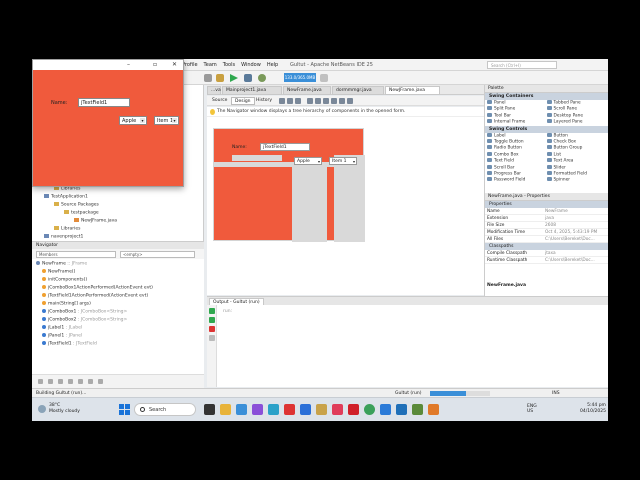 The height and width of the screenshot is (480, 640). Describe the element at coordinates (248, 78) in the screenshot. I see `debug-icon` at that location.